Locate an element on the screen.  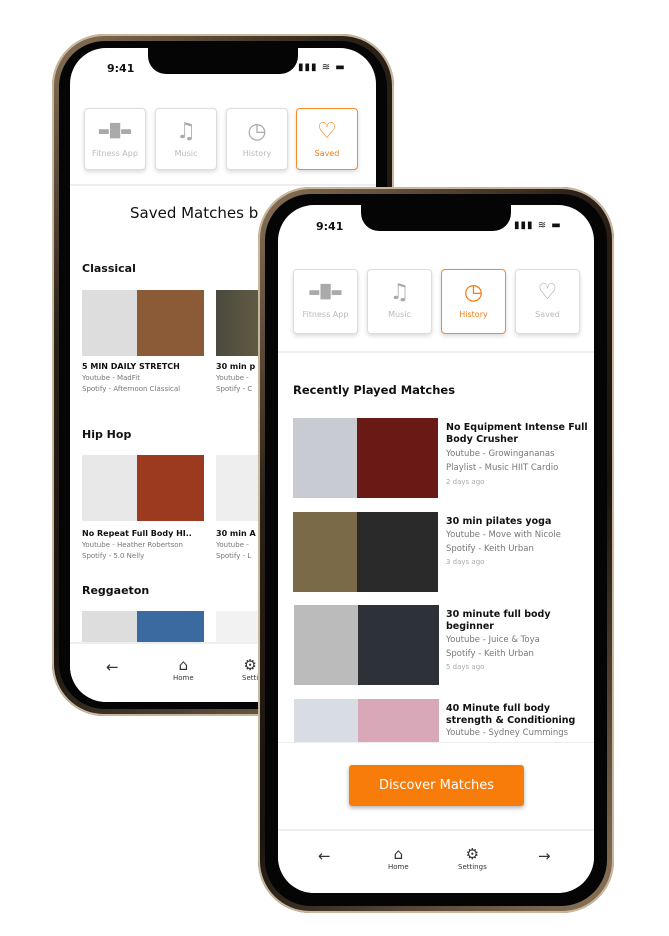
arrow-right-icon: → is located at coordinates (544, 856).